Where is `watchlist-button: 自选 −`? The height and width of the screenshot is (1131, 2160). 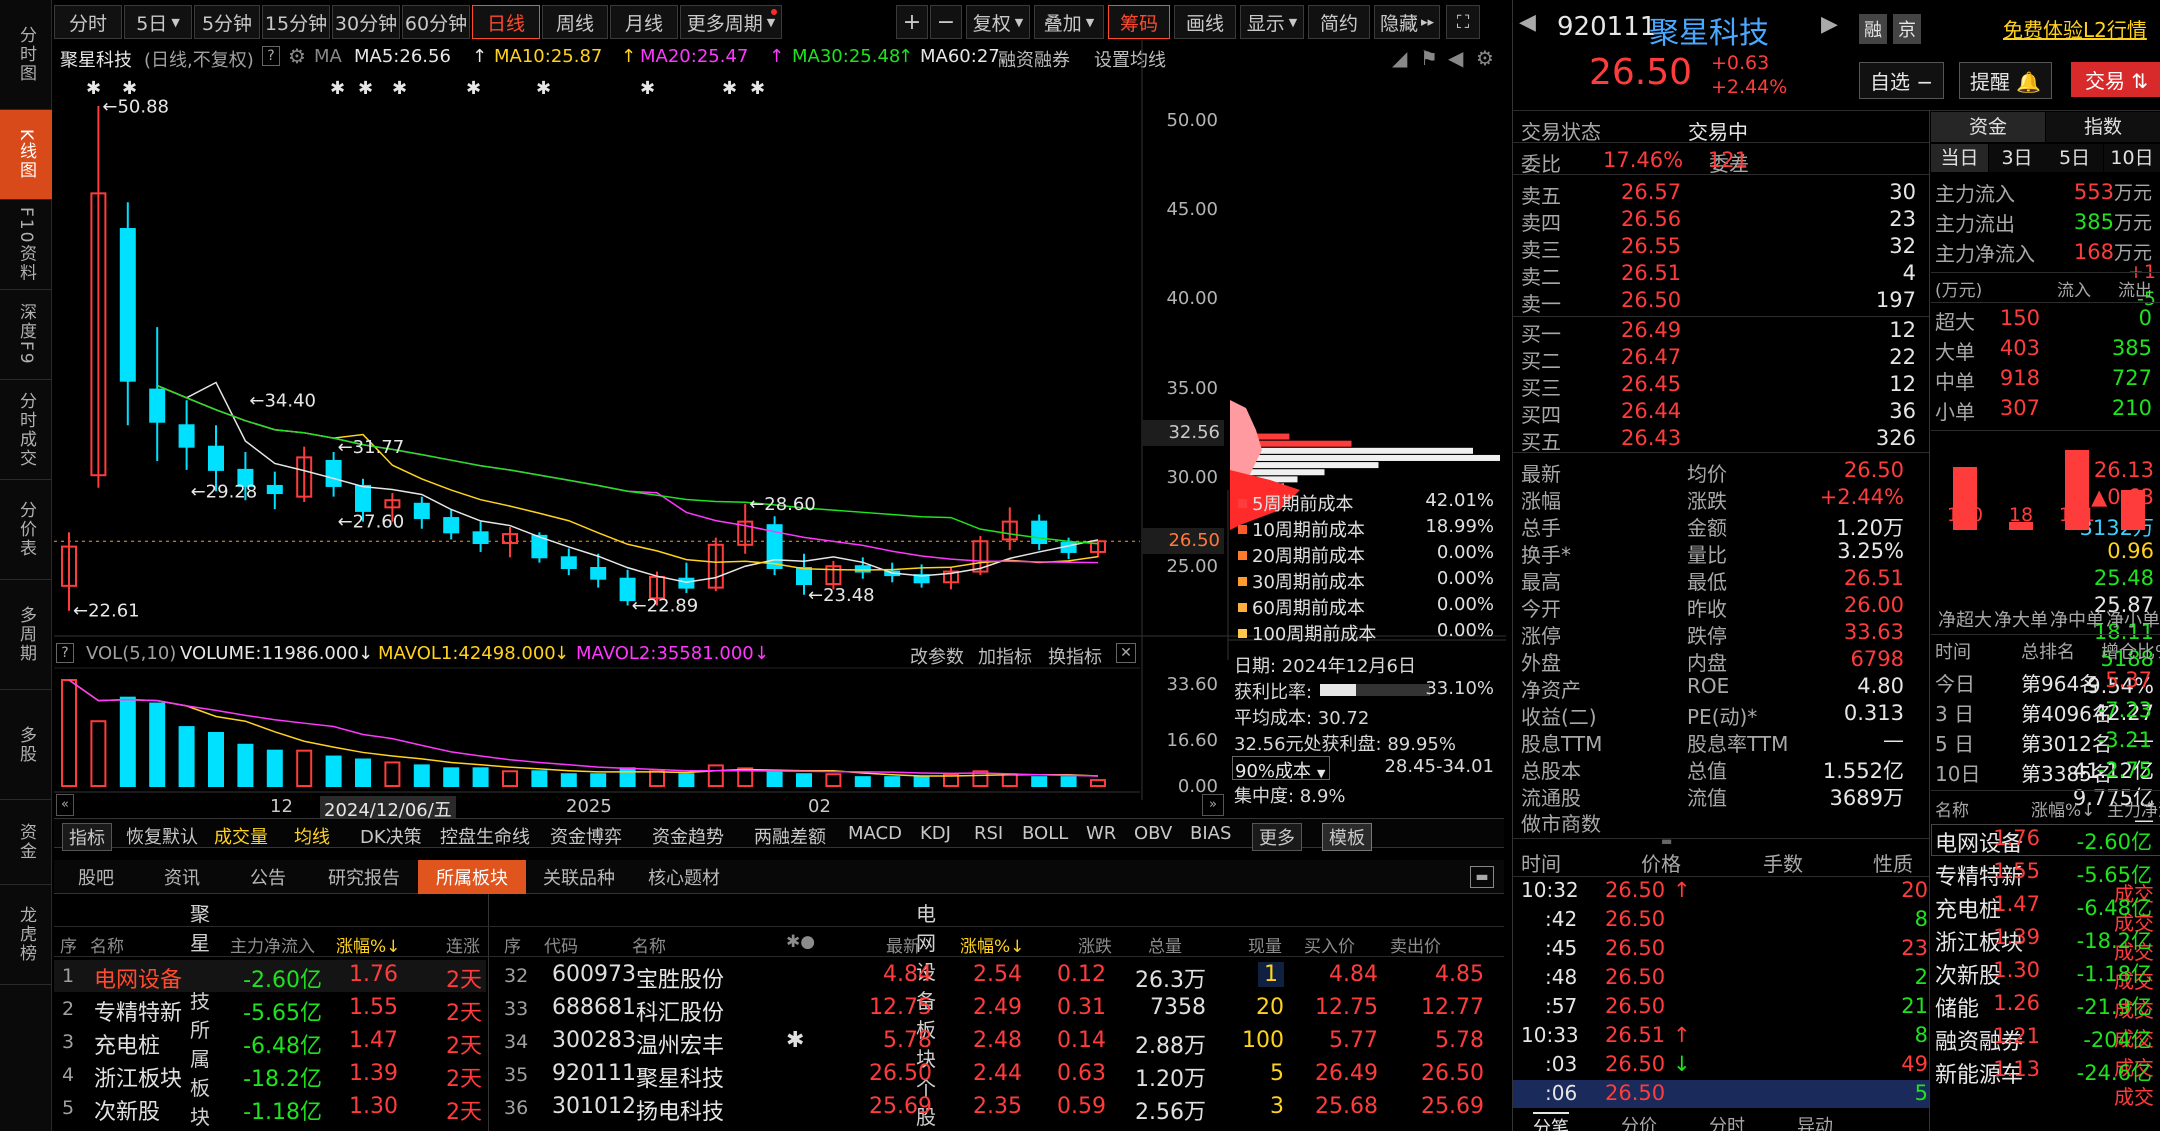
watchlist-button: 自选 − is located at coordinates (1902, 80).